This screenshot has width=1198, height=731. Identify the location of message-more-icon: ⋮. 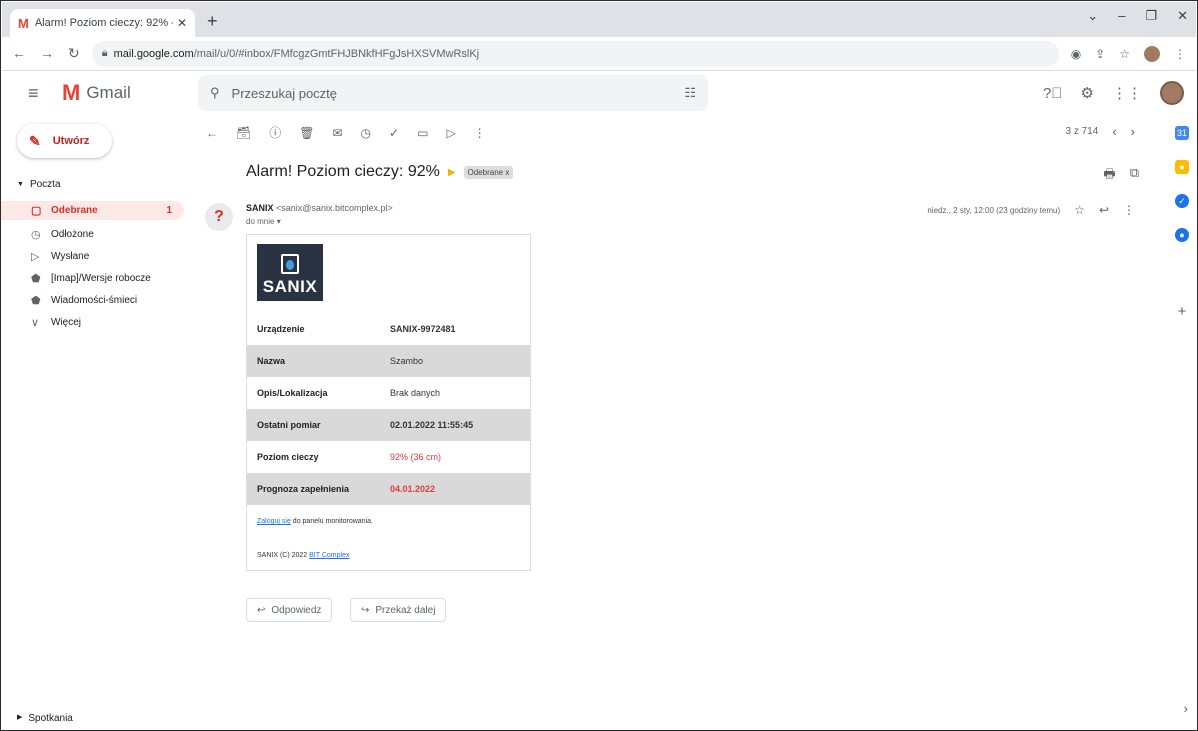
(1129, 210).